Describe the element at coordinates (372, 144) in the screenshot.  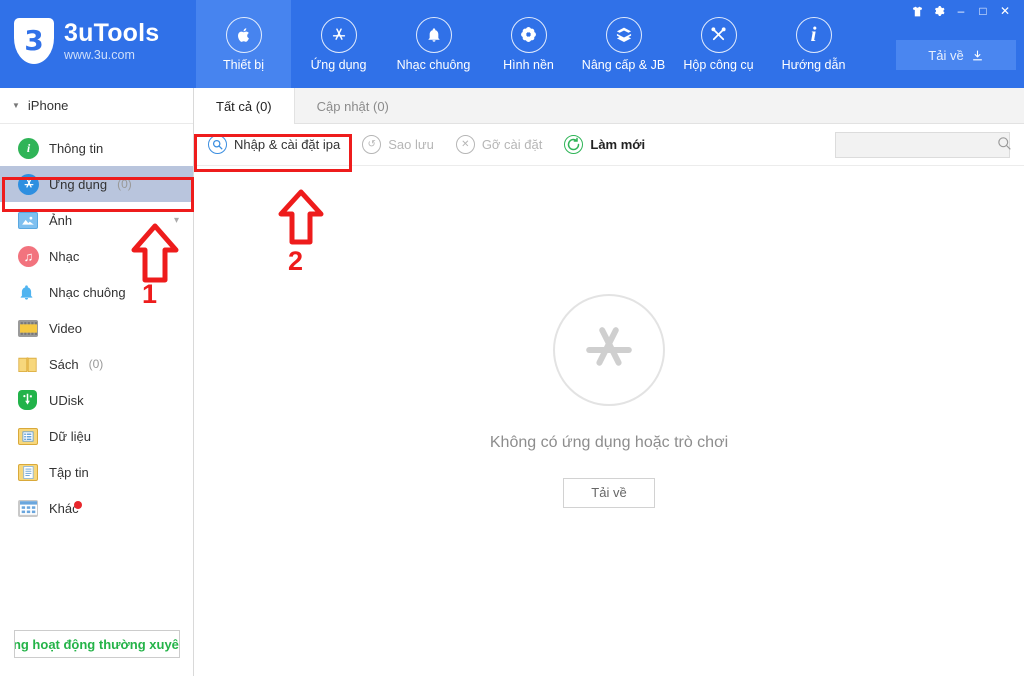
I see `backup-icon: ↺` at that location.